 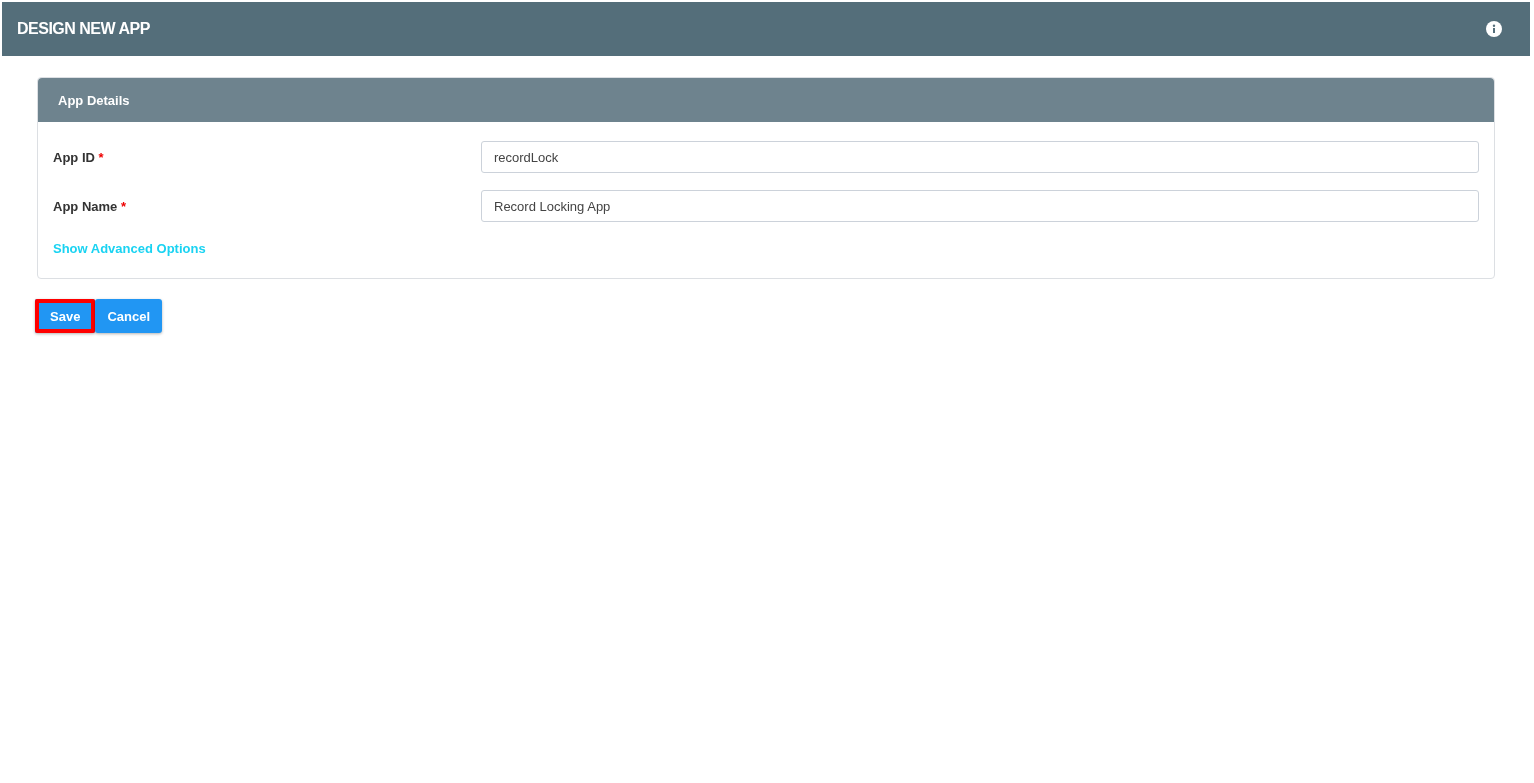 I want to click on advanced-options-link: Show Advanced Options, so click(x=129, y=248).